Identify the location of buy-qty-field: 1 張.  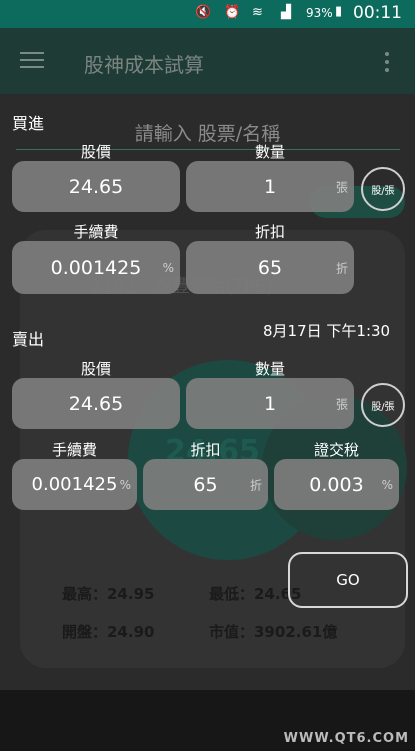
(270, 186).